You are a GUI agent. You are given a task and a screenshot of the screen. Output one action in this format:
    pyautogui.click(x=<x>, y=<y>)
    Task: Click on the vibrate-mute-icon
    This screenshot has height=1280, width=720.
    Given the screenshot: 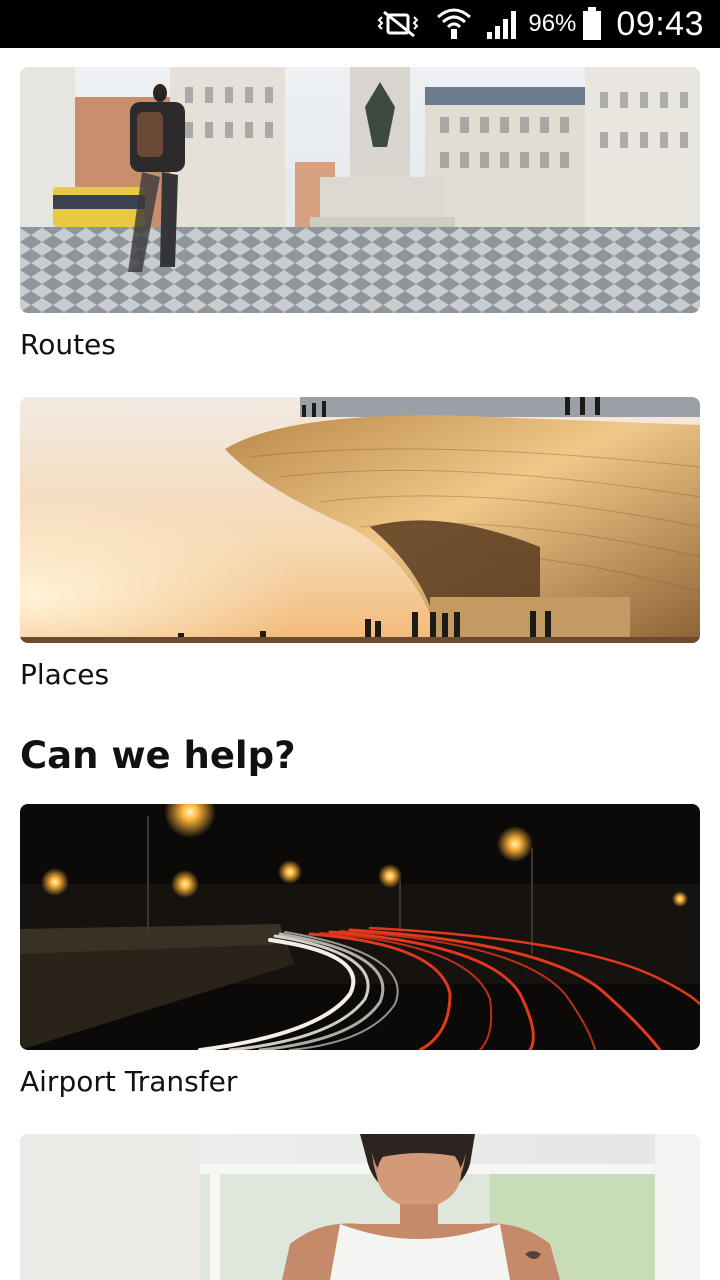 What is the action you would take?
    pyautogui.click(x=399, y=24)
    